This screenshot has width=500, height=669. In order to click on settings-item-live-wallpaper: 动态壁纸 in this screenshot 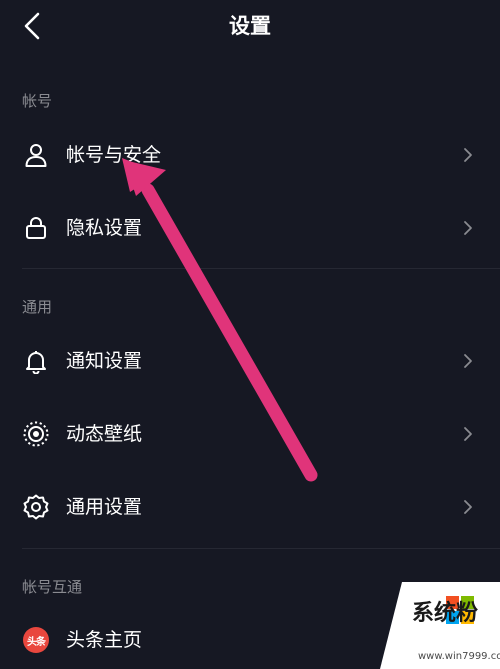, I will do `click(250, 434)`.